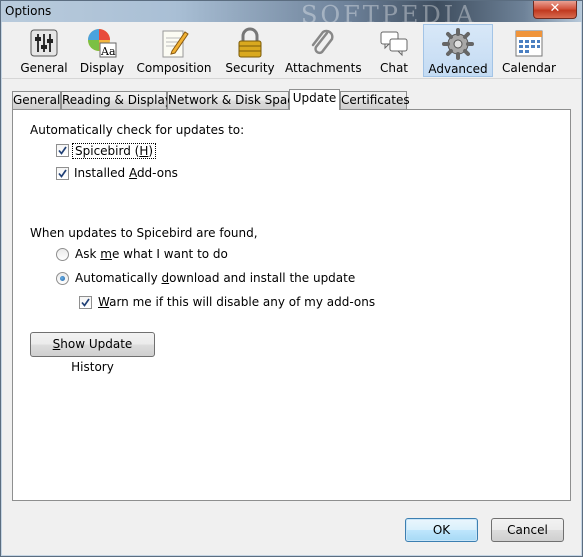  Describe the element at coordinates (322, 42) in the screenshot. I see `paperclip-icon` at that location.